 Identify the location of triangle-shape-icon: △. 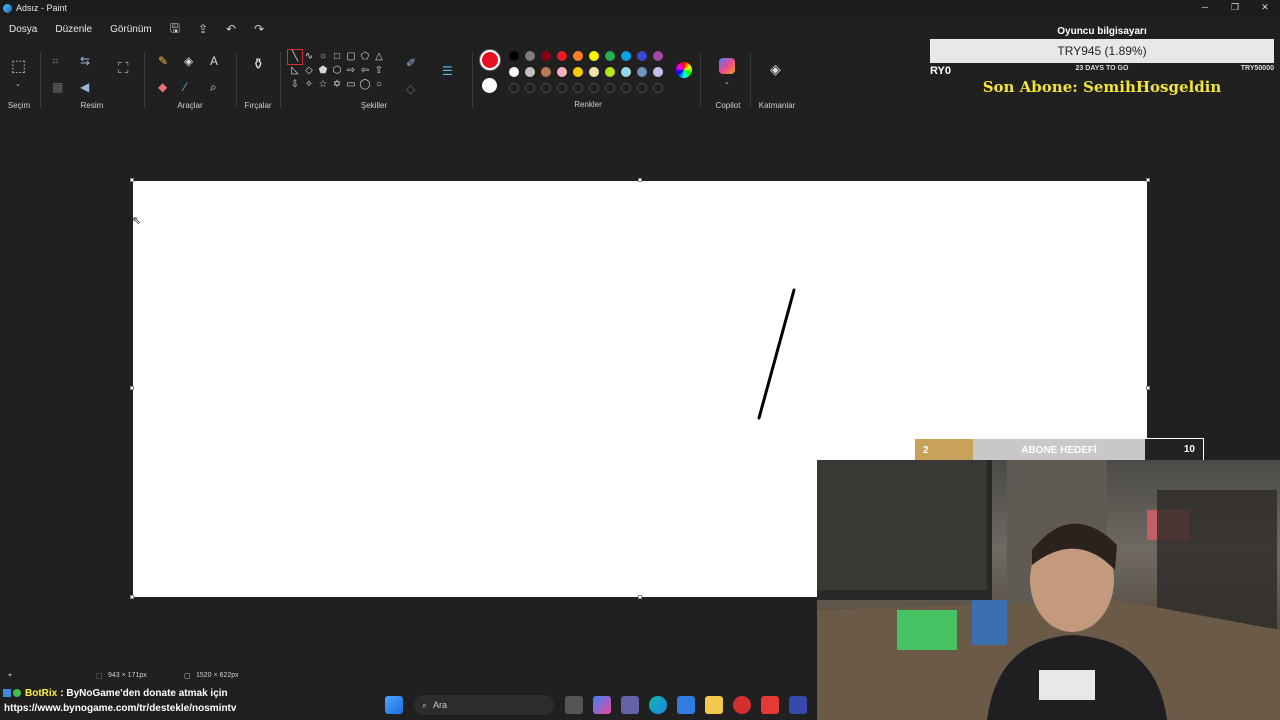
(379, 57).